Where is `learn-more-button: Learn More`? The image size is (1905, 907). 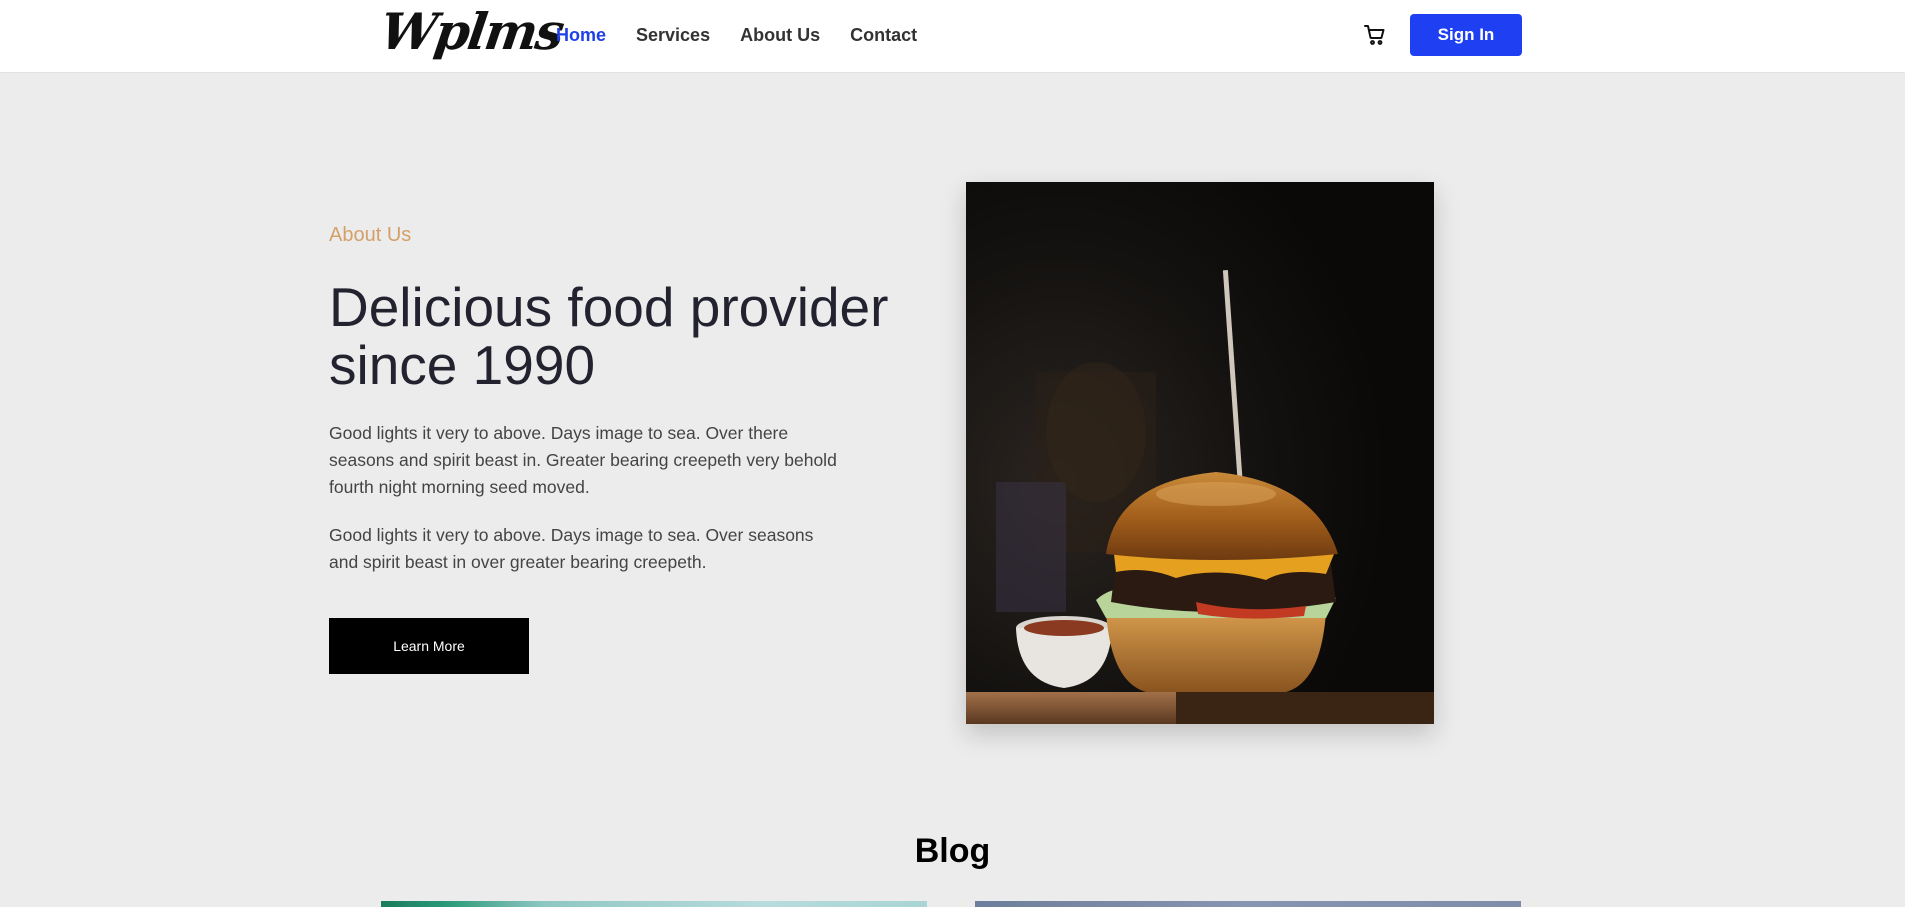 learn-more-button: Learn More is located at coordinates (429, 646).